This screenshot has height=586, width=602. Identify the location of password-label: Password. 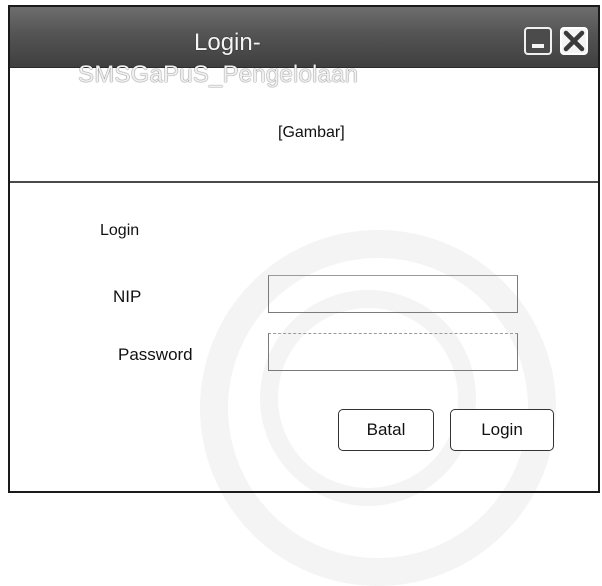
(155, 354).